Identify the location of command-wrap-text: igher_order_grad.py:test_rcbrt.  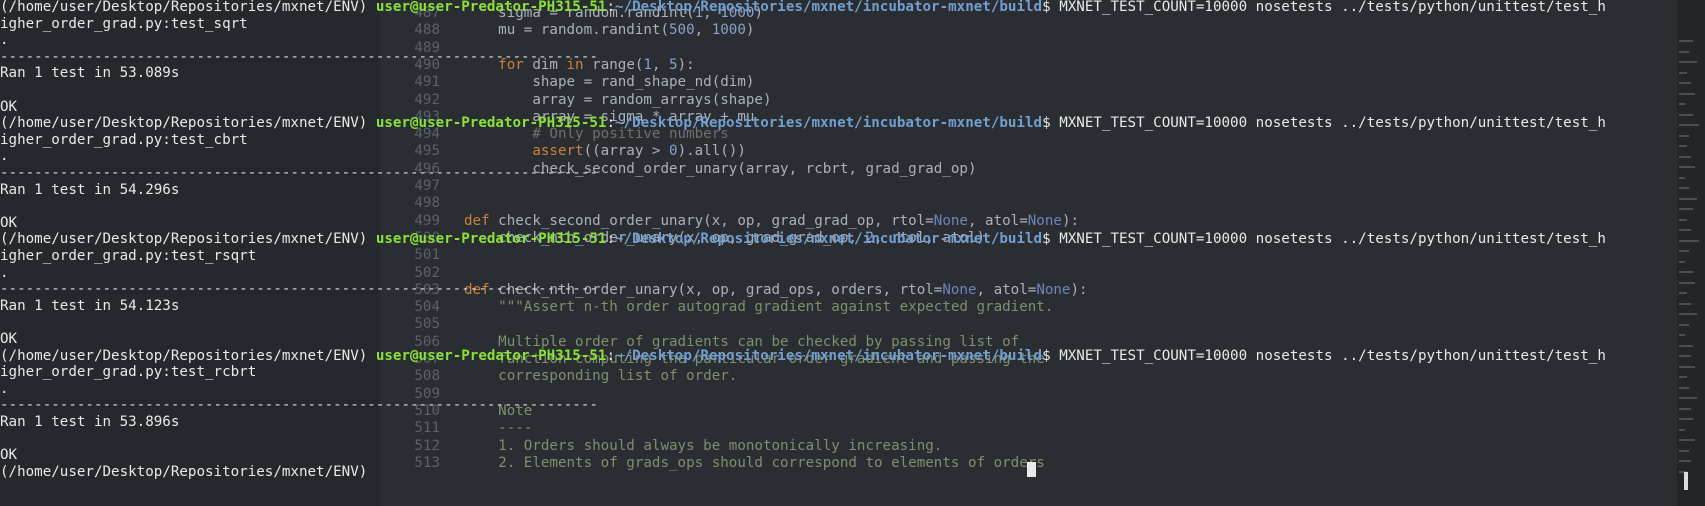
(128, 372).